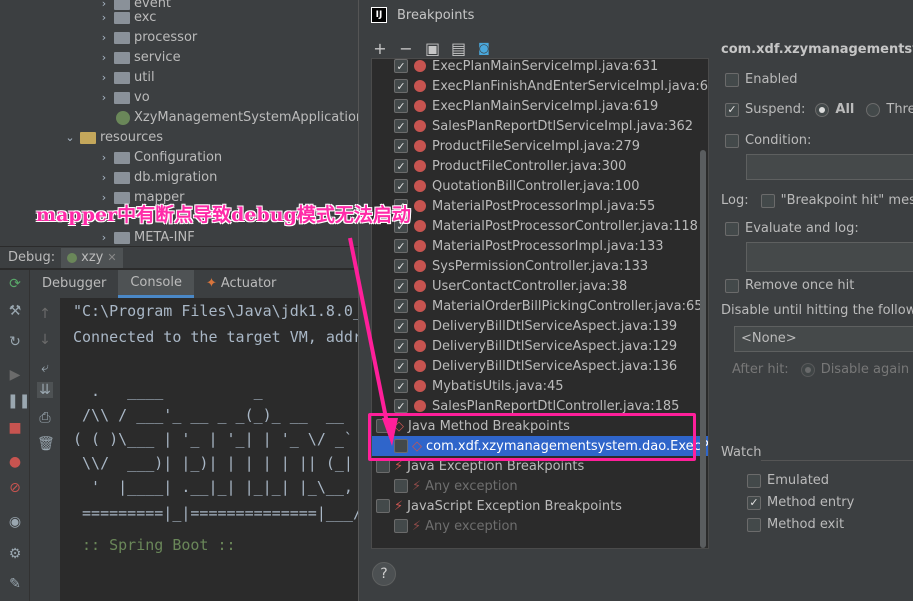  I want to click on trash-icon: 🗑, so click(46, 444).